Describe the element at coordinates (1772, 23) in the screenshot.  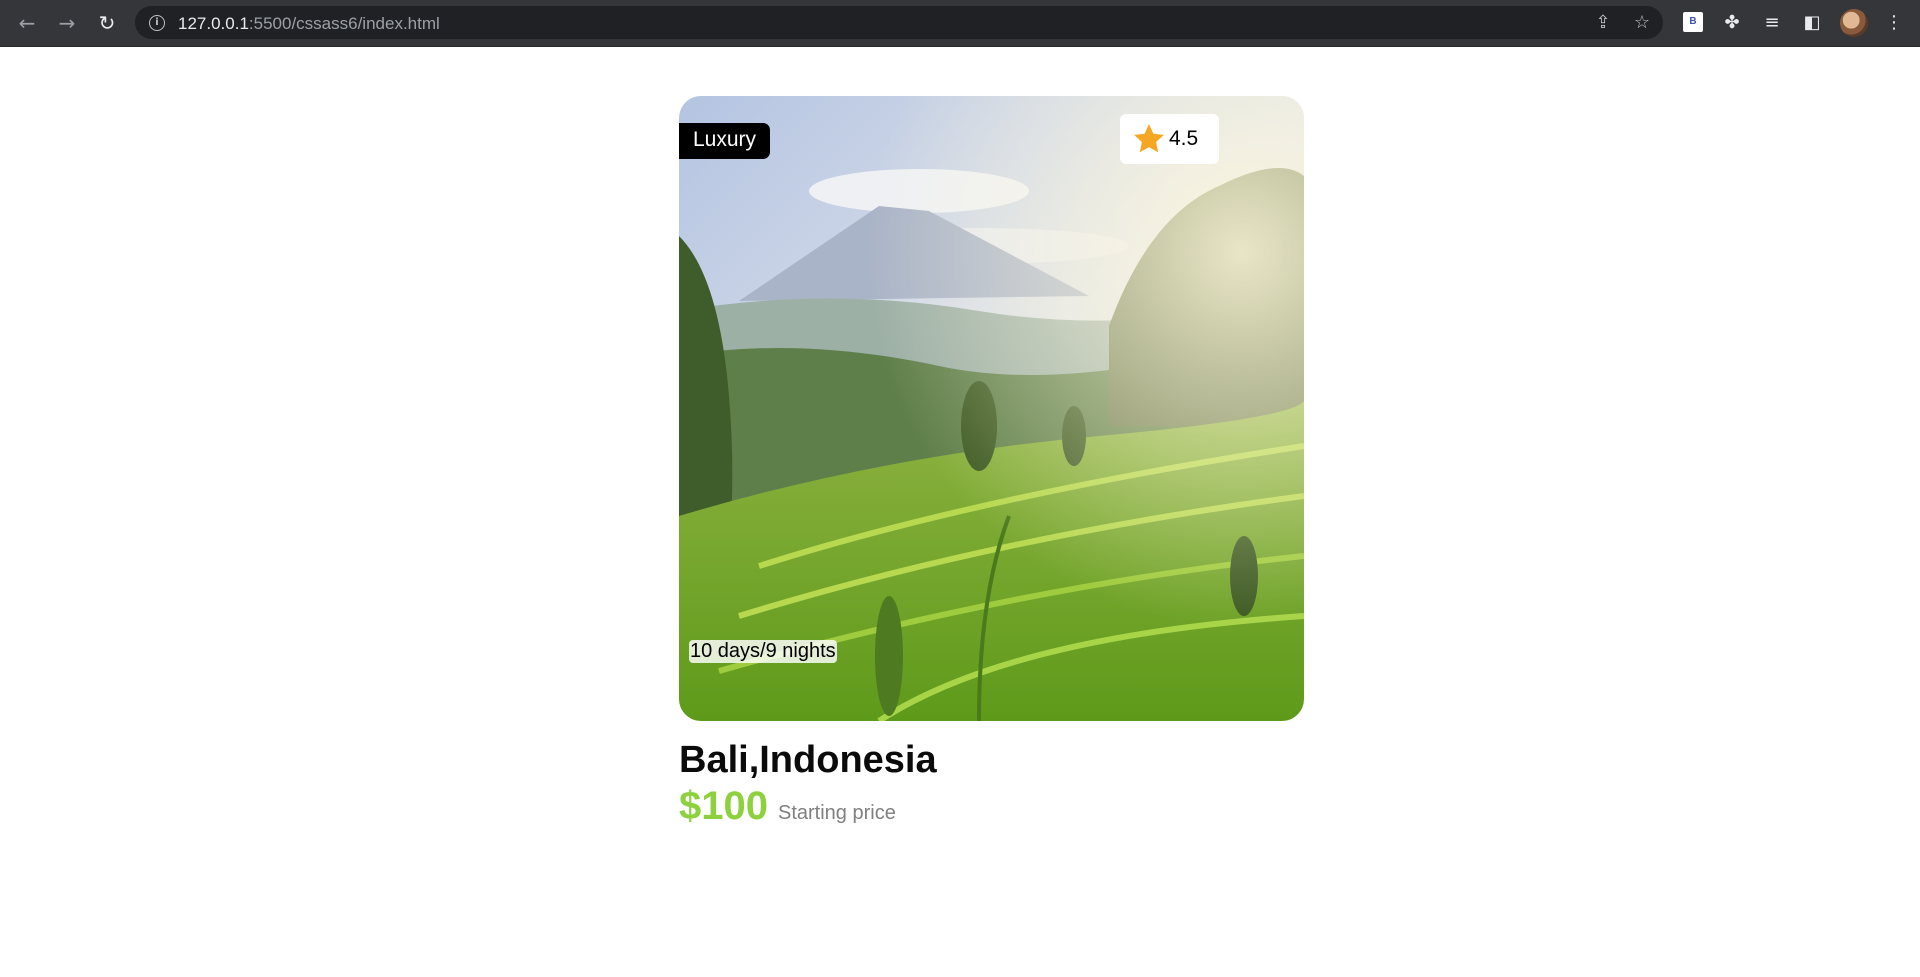
I see `media-queue-icon: ≡` at that location.